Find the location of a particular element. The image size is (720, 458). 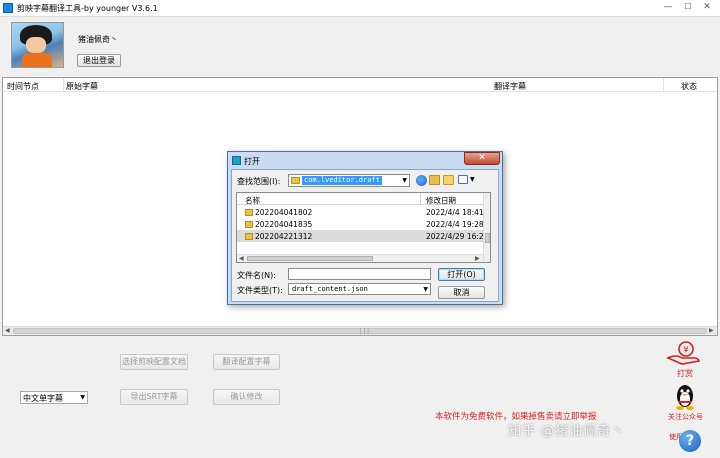

app-icon is located at coordinates (8, 8).